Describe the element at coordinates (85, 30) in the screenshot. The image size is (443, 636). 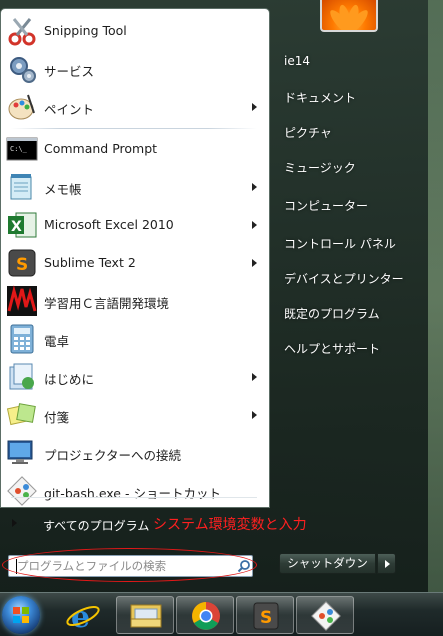
I see `program-label: Snipping Tool` at that location.